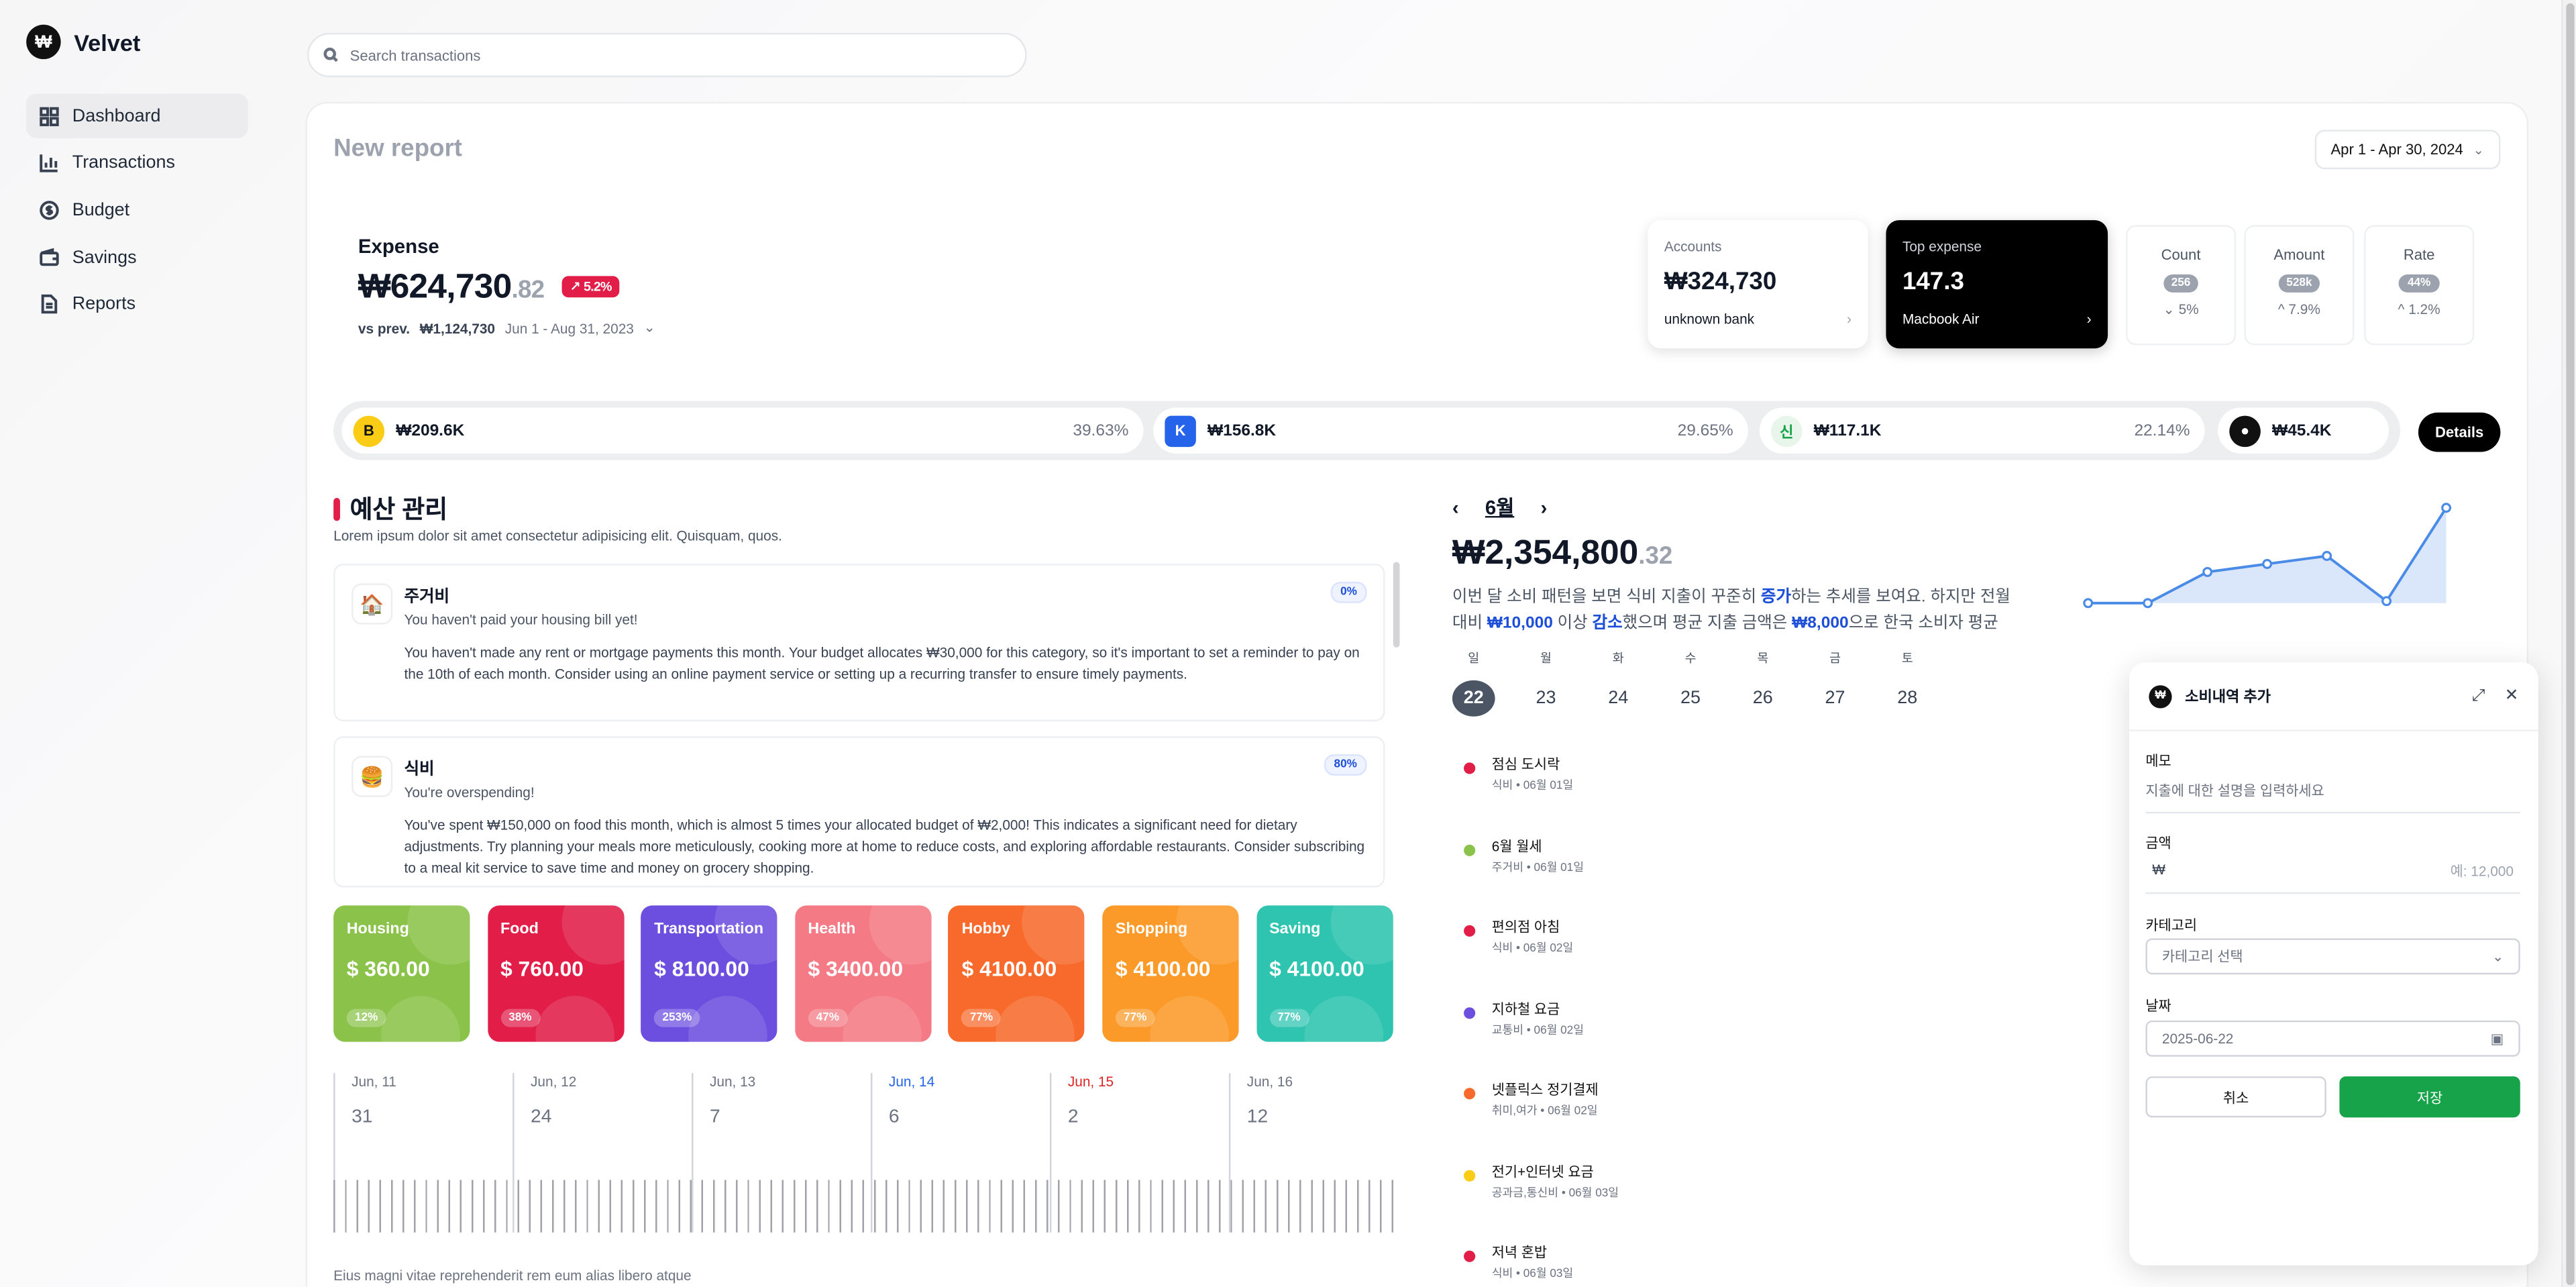 The height and width of the screenshot is (1287, 2576). Describe the element at coordinates (1835, 698) in the screenshot. I see `day-number: 27` at that location.